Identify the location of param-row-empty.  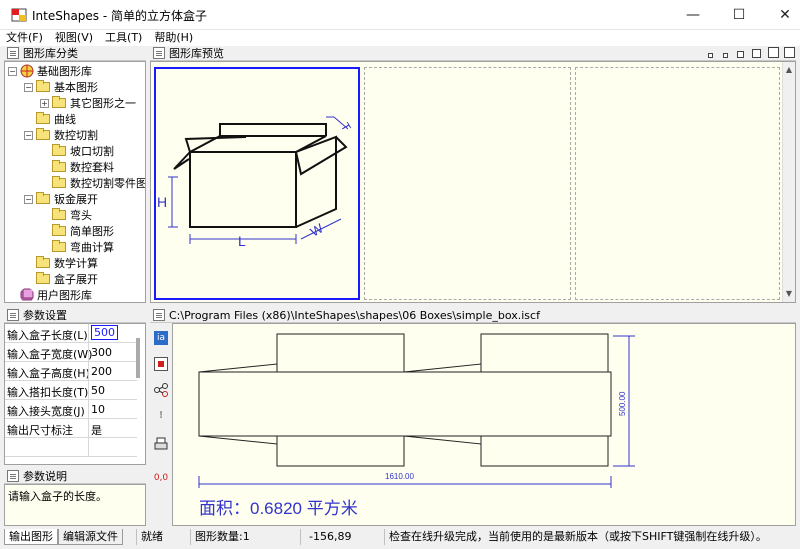
(71, 447).